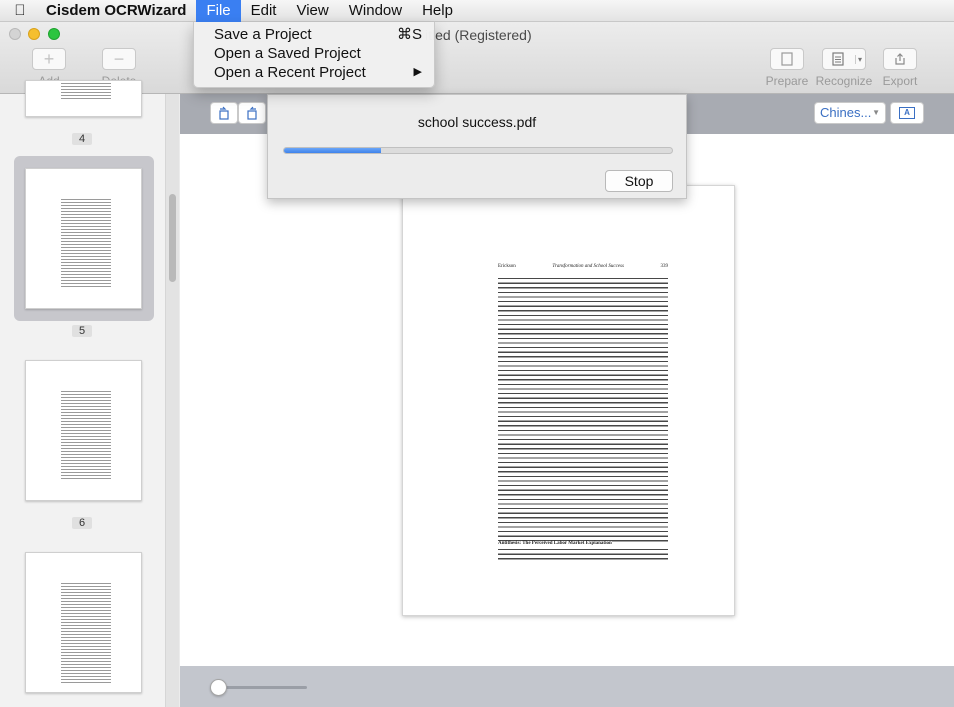  What do you see at coordinates (639, 181) in the screenshot?
I see `stop-button: Stop` at bounding box center [639, 181].